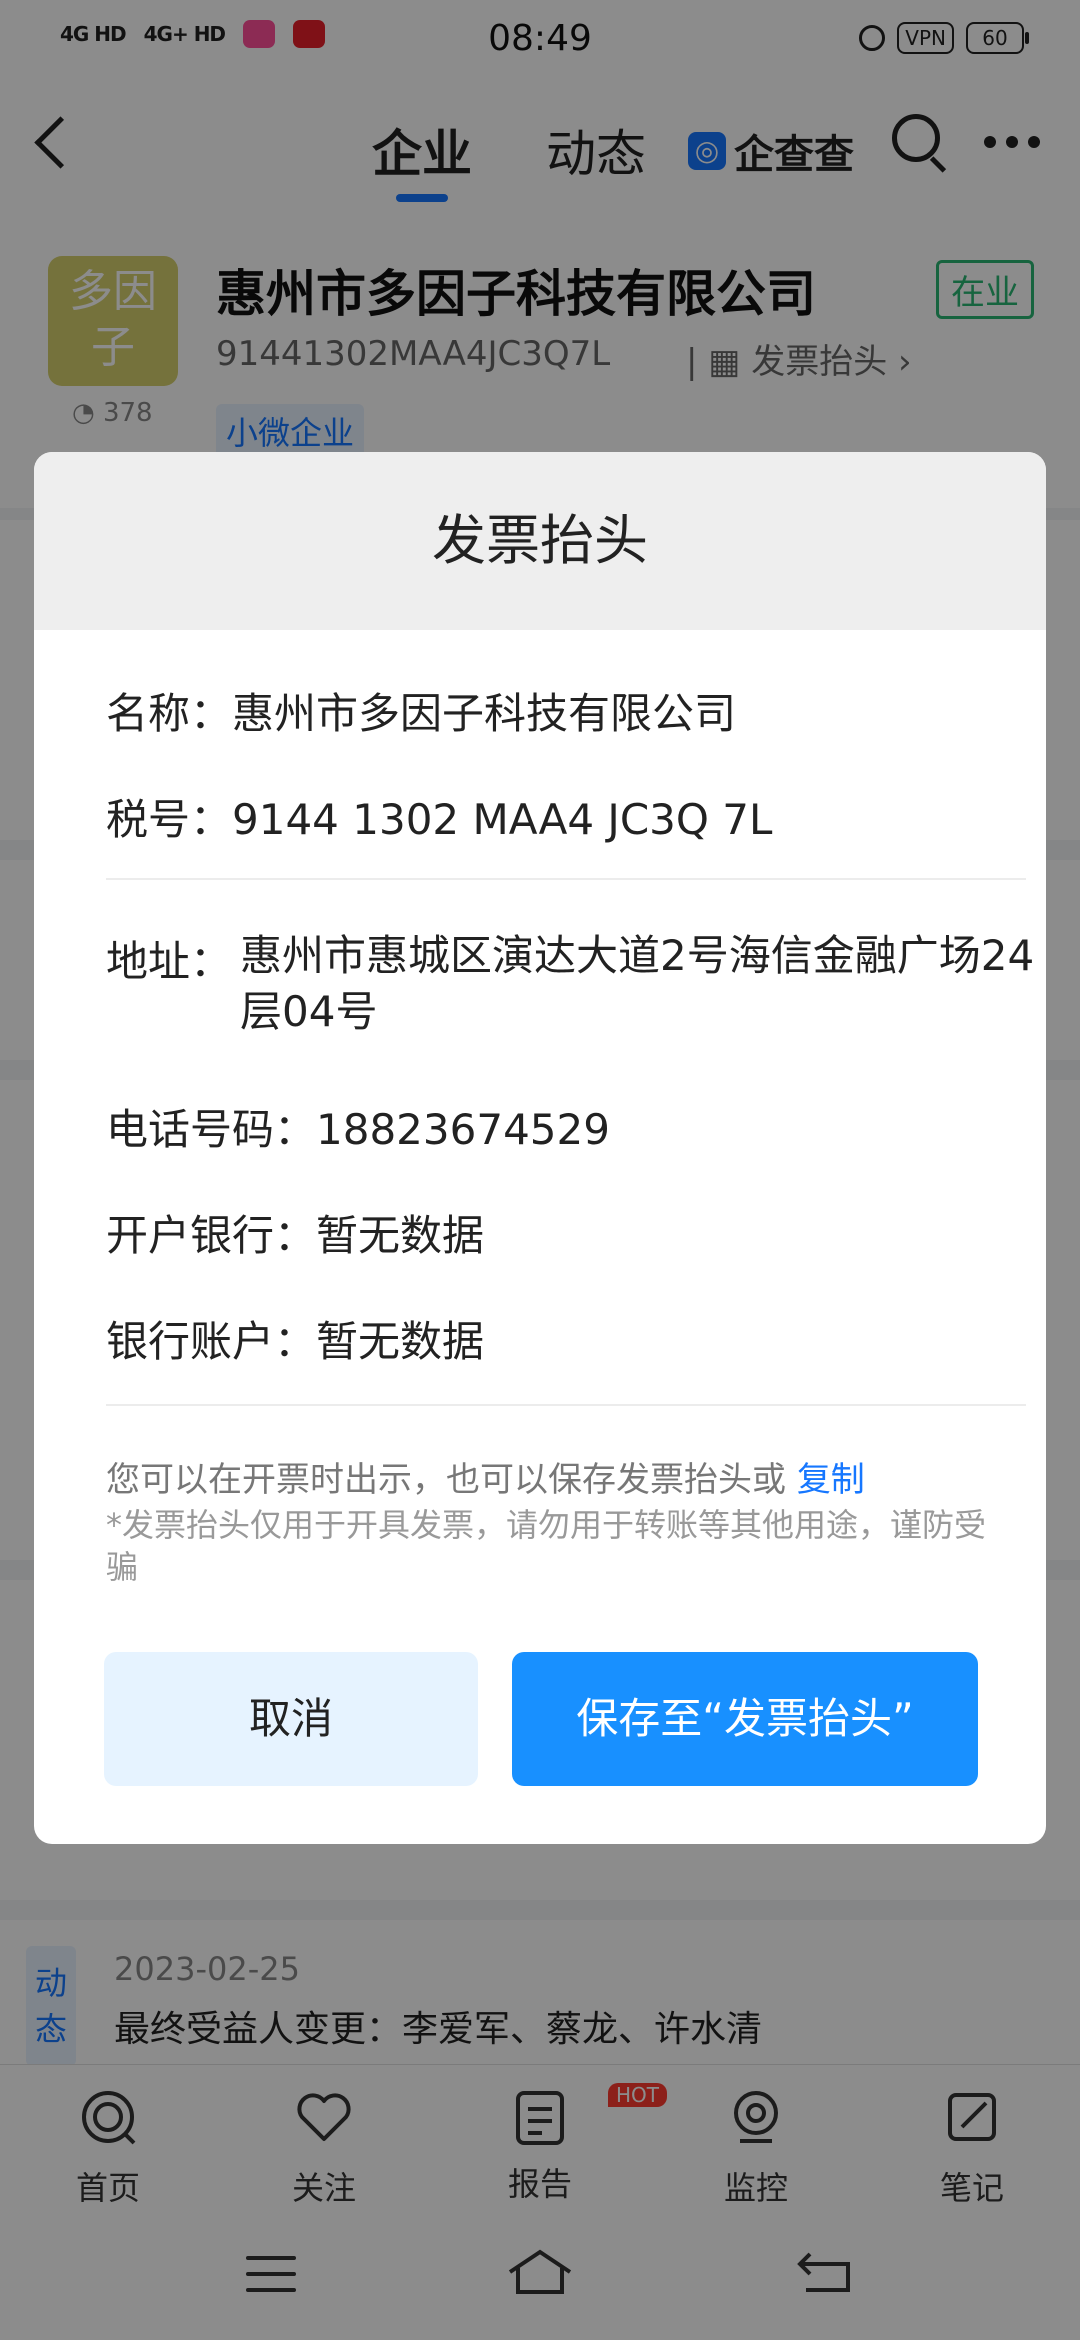 The image size is (1080, 2340). What do you see at coordinates (484, 713) in the screenshot?
I see `row-value: 惠州市多因子科技有限公司` at bounding box center [484, 713].